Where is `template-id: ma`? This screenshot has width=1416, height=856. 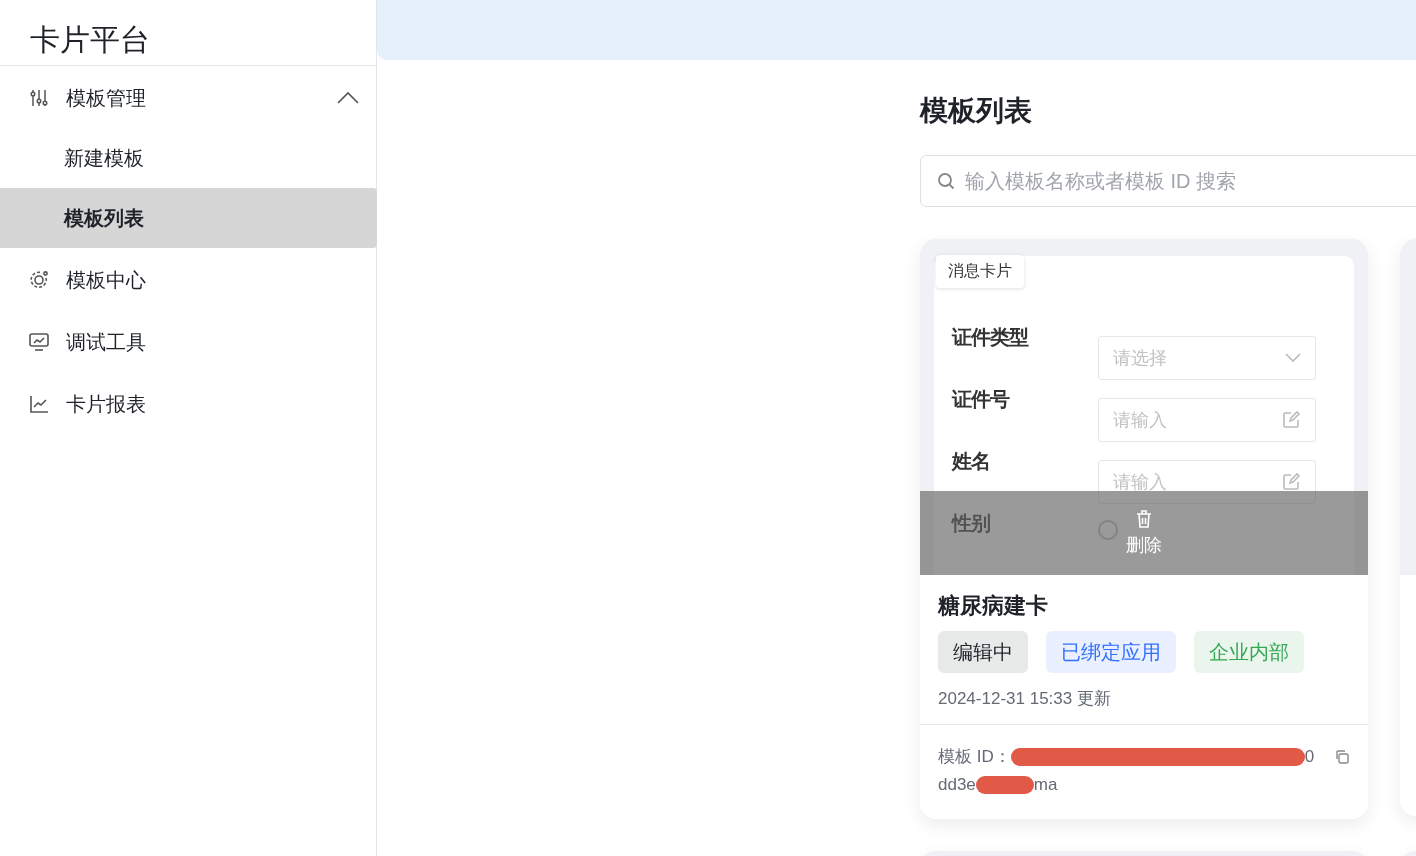 template-id: ma is located at coordinates (1045, 785).